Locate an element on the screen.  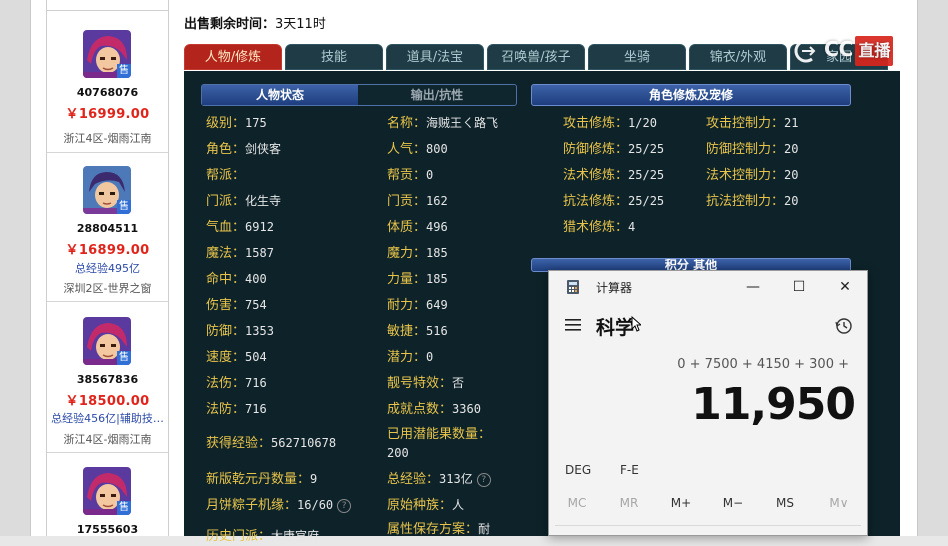
tab-skills: 技能 is located at coordinates (334, 57).